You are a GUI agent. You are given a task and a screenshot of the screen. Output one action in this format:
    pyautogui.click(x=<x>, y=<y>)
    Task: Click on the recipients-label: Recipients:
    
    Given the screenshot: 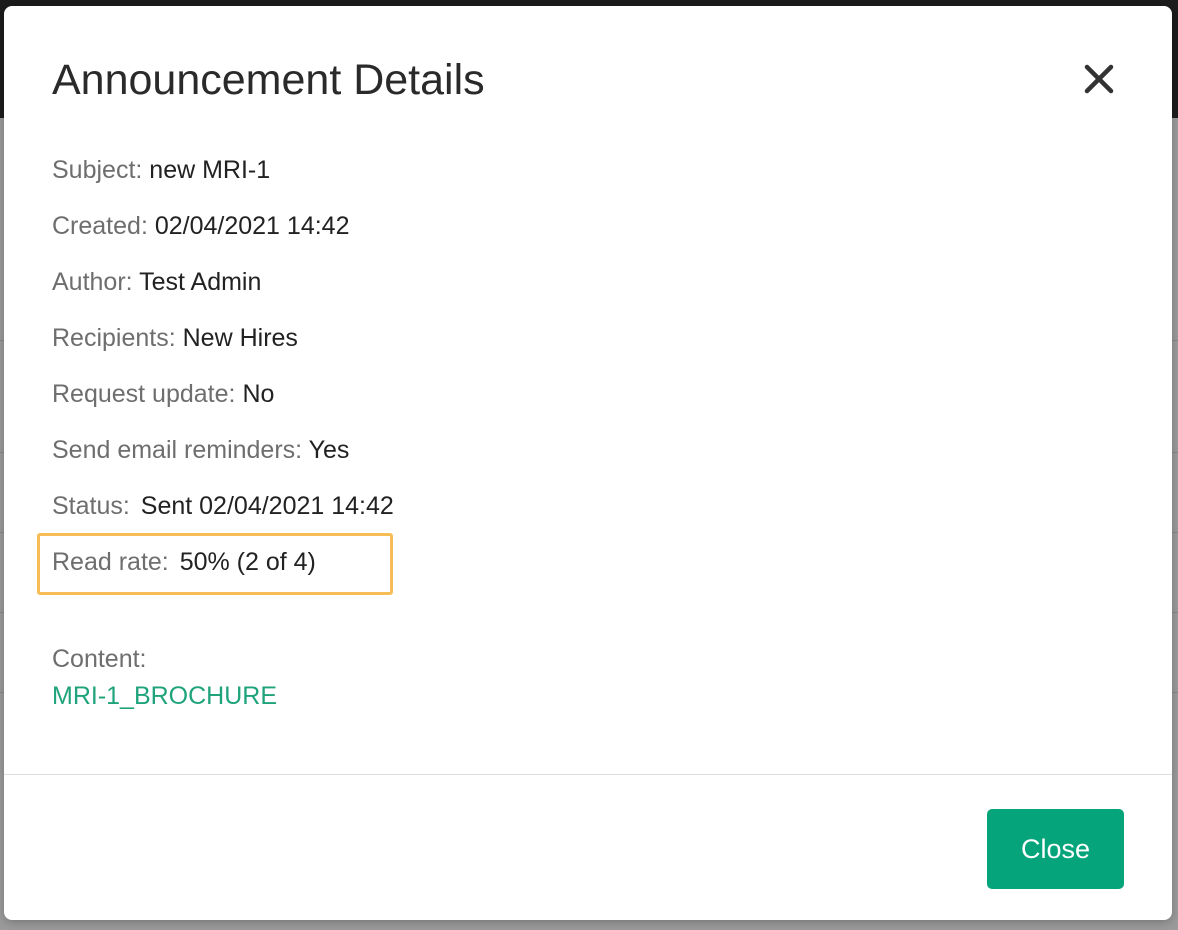 What is the action you would take?
    pyautogui.click(x=114, y=338)
    